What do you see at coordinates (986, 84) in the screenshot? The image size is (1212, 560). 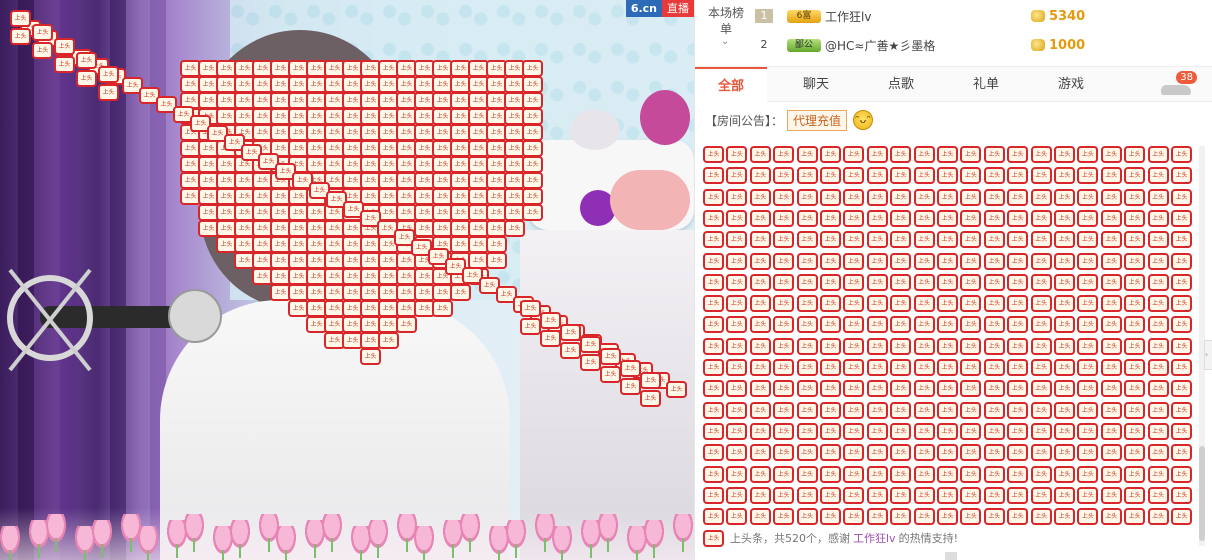 I see `tab-gift-list: 礼单` at bounding box center [986, 84].